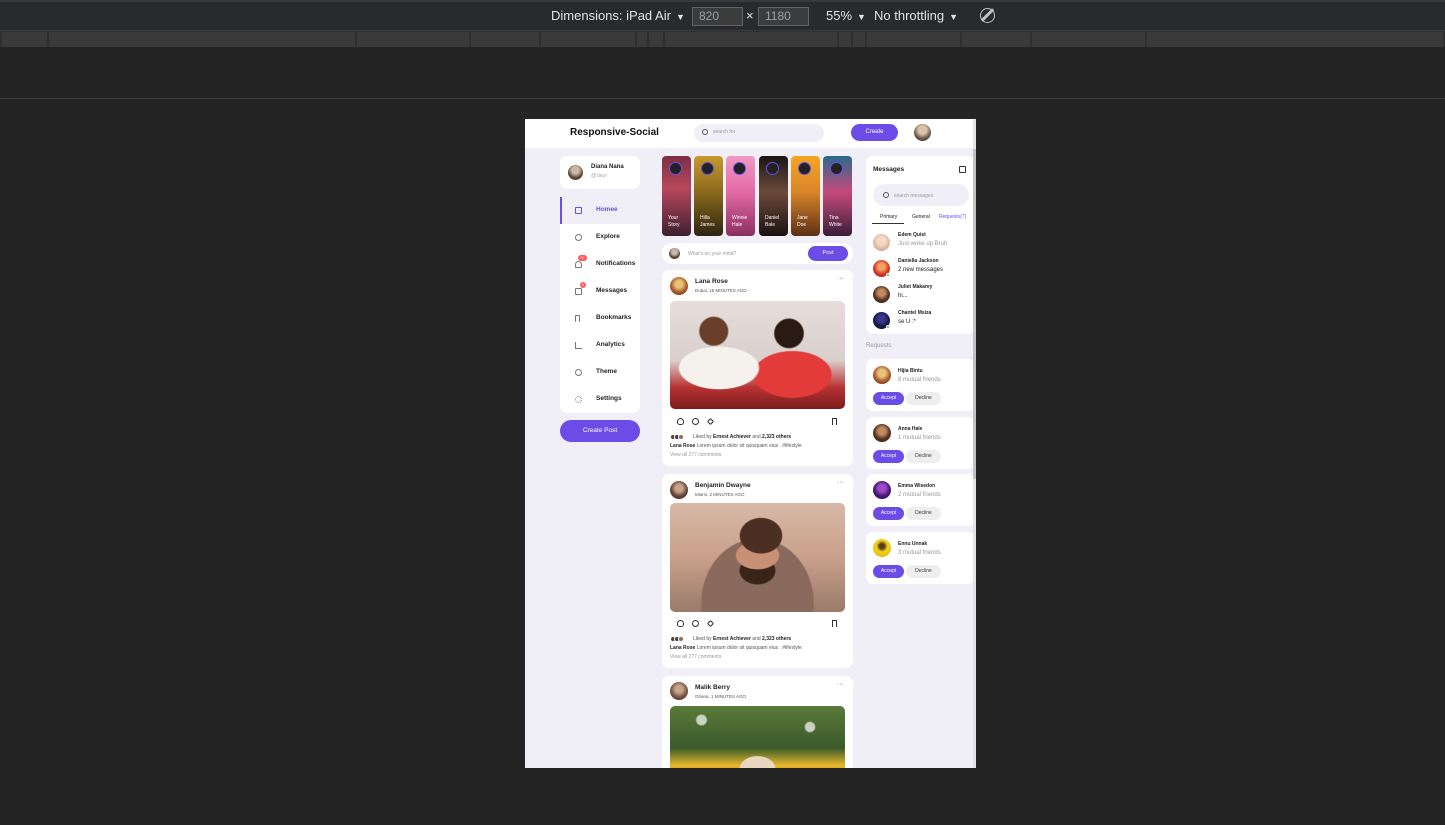 The height and width of the screenshot is (825, 1445). Describe the element at coordinates (680, 17) in the screenshot. I see `caret-down-icon: ▼` at that location.